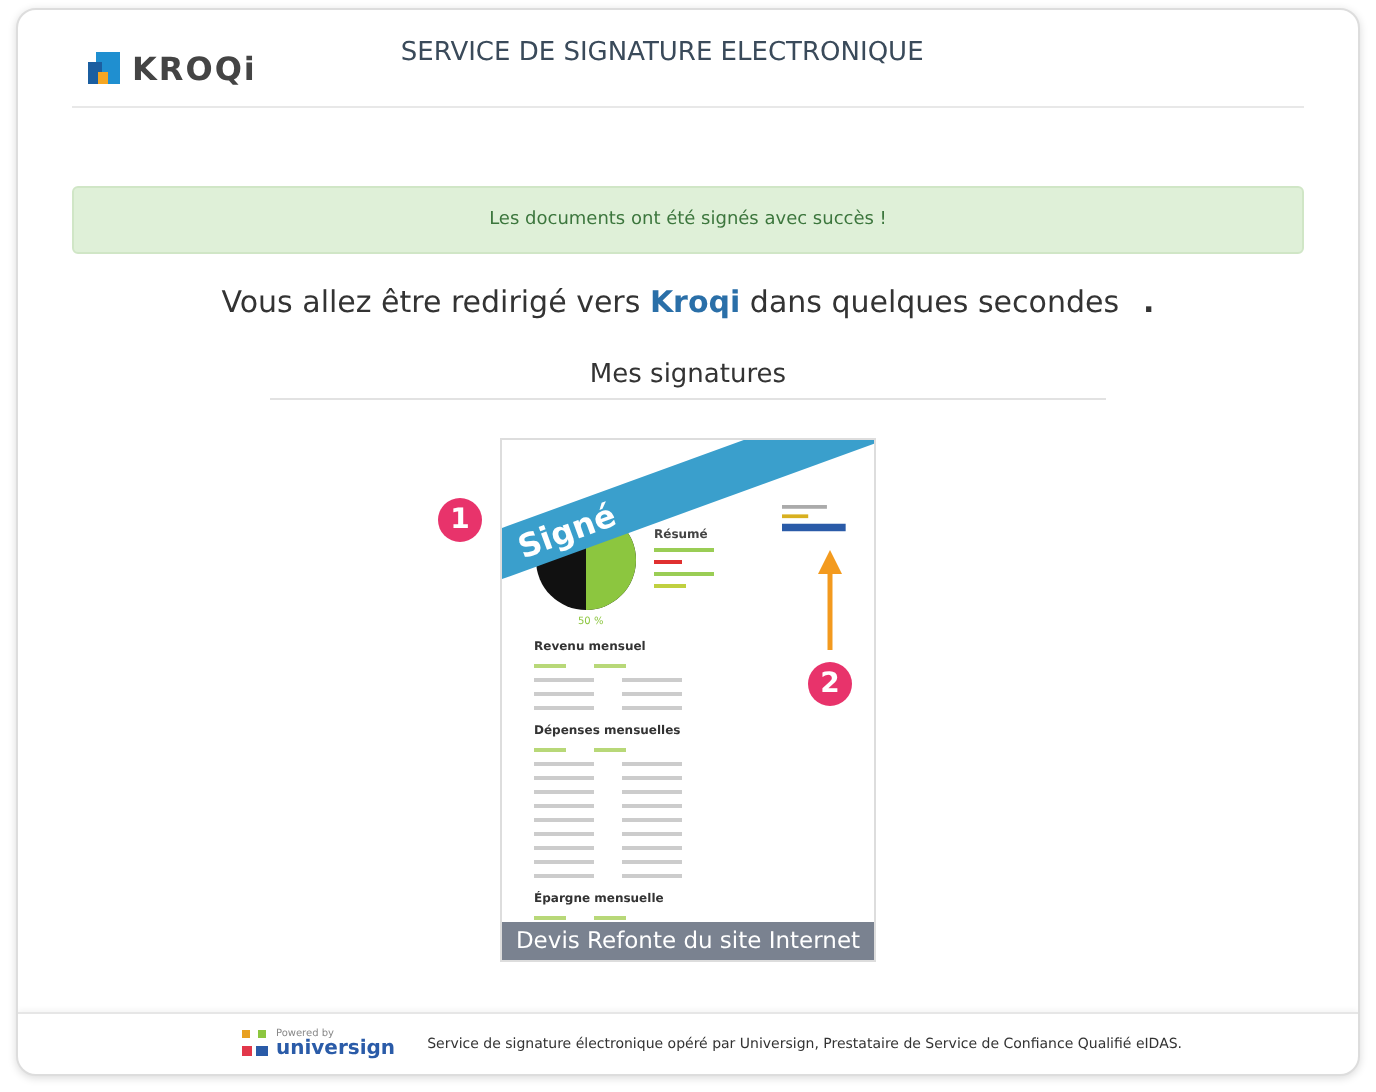 This screenshot has height=1092, width=1376. Describe the element at coordinates (814, 520) in the screenshot. I see `universign-logo-drawing` at that location.